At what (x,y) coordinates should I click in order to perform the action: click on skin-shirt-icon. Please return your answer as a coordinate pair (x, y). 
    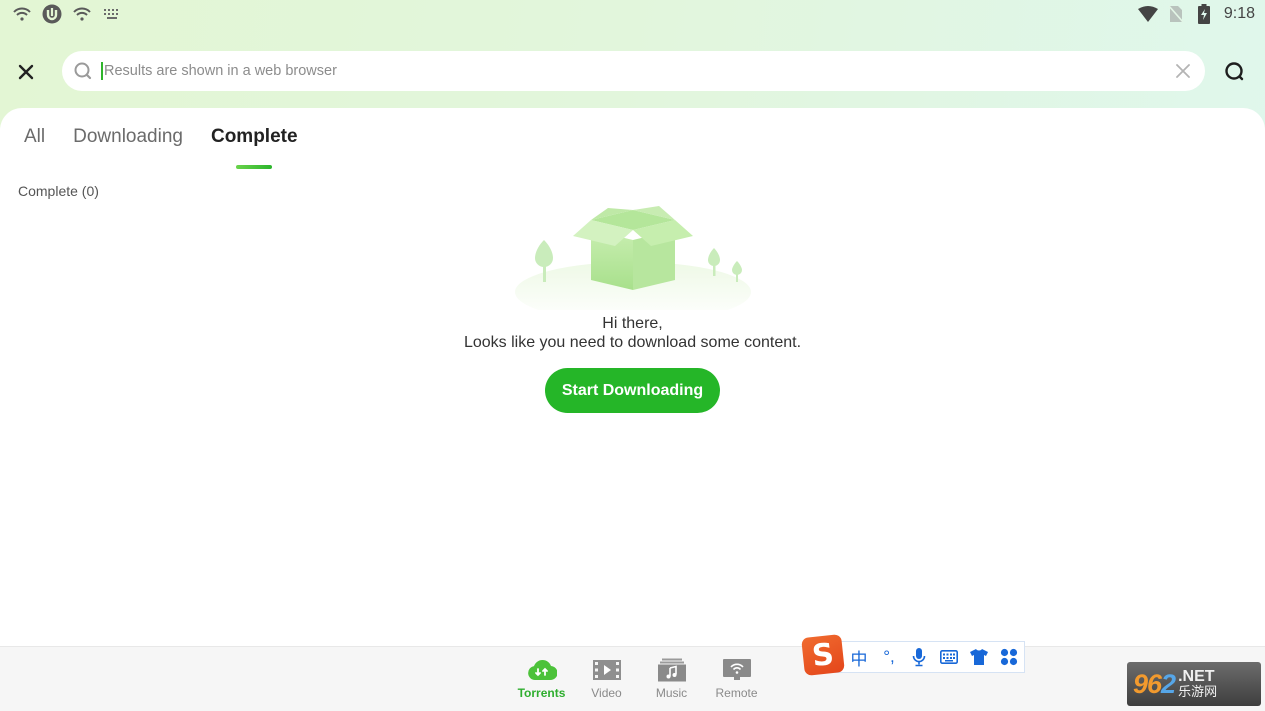
    Looking at the image, I should click on (979, 657).